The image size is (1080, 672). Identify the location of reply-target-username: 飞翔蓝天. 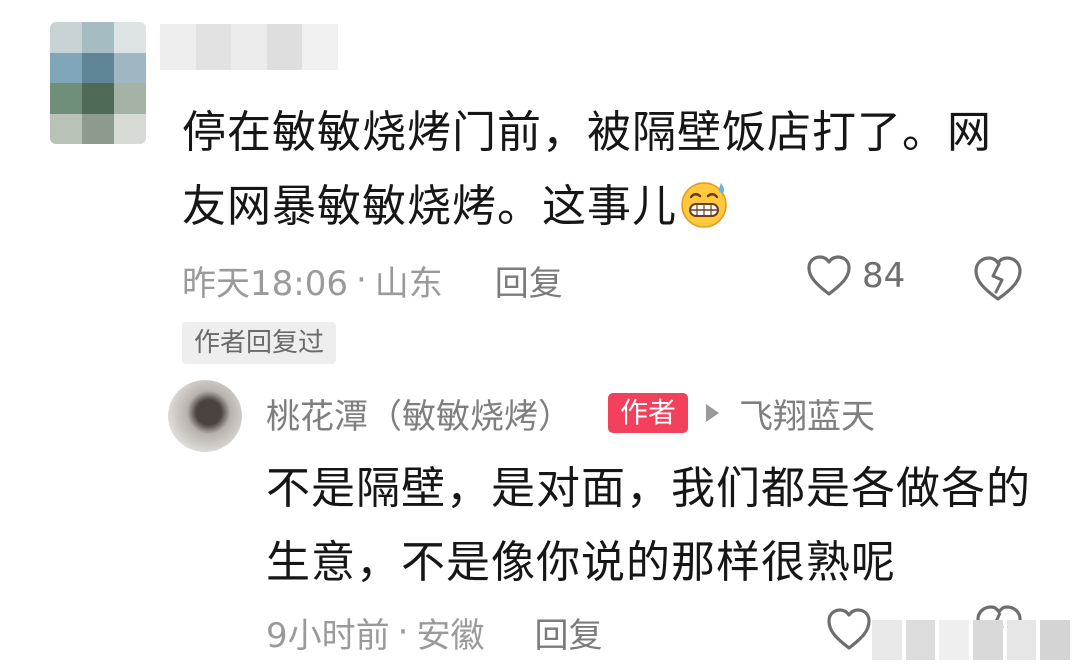
(807, 413).